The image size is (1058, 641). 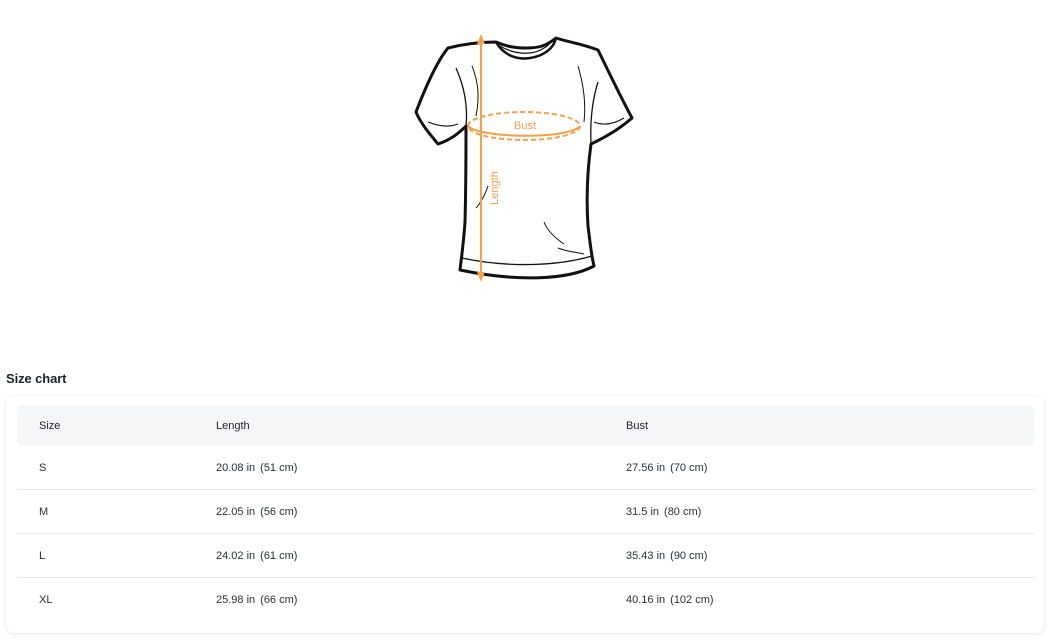 I want to click on length-inches: 22.05 in, so click(x=236, y=511).